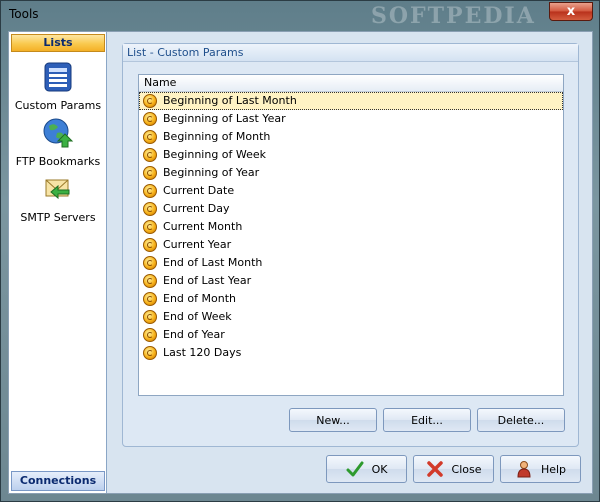 This screenshot has height=502, width=600. I want to click on list-item-label: Current Year, so click(197, 244).